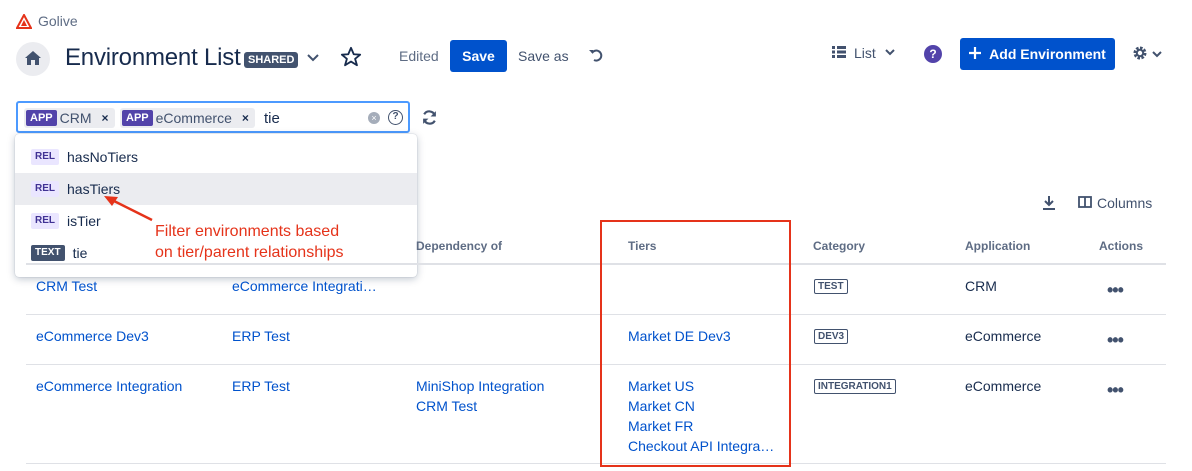 This screenshot has width=1192, height=471. Describe the element at coordinates (48, 253) in the screenshot. I see `suggestion-tag: TEXT` at that location.